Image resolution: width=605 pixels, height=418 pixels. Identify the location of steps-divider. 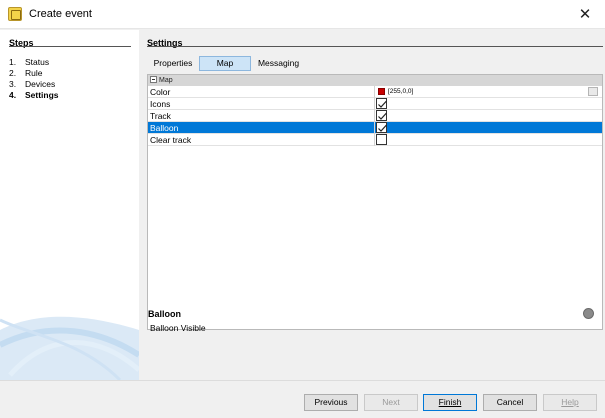
(70, 46).